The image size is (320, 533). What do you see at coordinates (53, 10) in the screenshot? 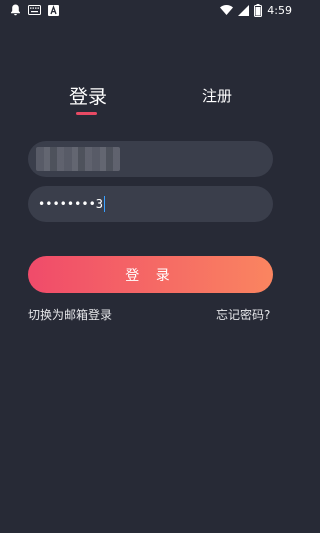
I see `a-icon` at bounding box center [53, 10].